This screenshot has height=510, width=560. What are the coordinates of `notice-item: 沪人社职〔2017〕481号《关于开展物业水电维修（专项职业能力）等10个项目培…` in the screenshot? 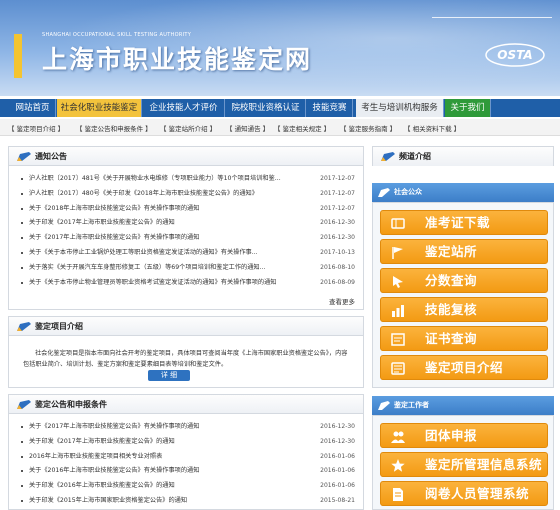 It's located at (188, 179).